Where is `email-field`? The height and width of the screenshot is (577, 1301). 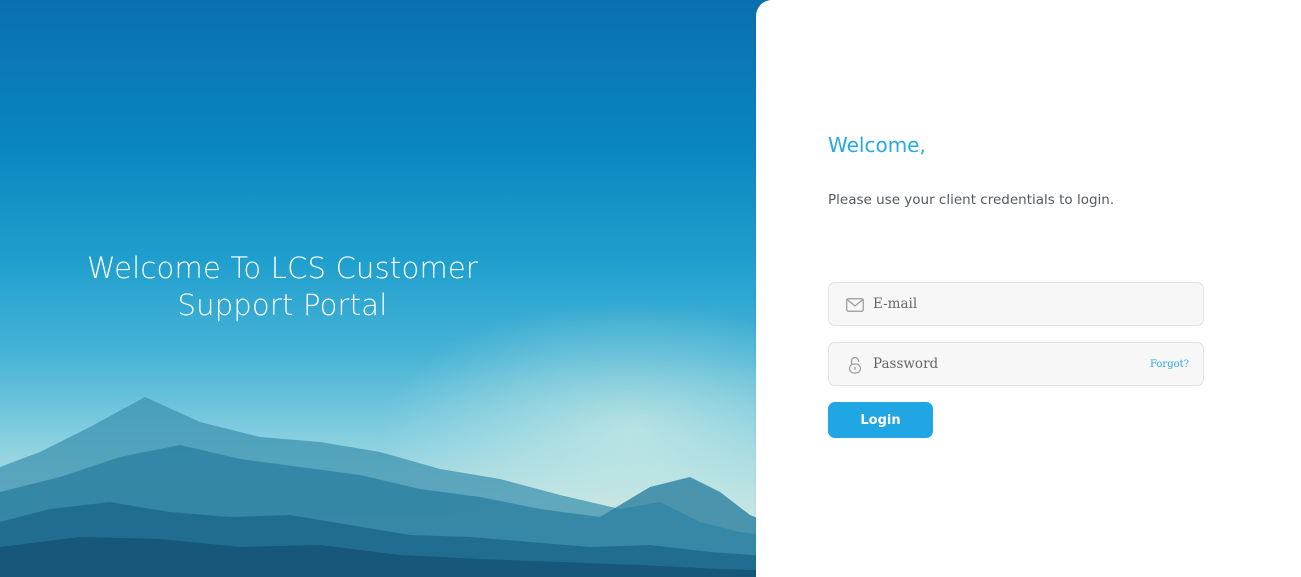 email-field is located at coordinates (1016, 304).